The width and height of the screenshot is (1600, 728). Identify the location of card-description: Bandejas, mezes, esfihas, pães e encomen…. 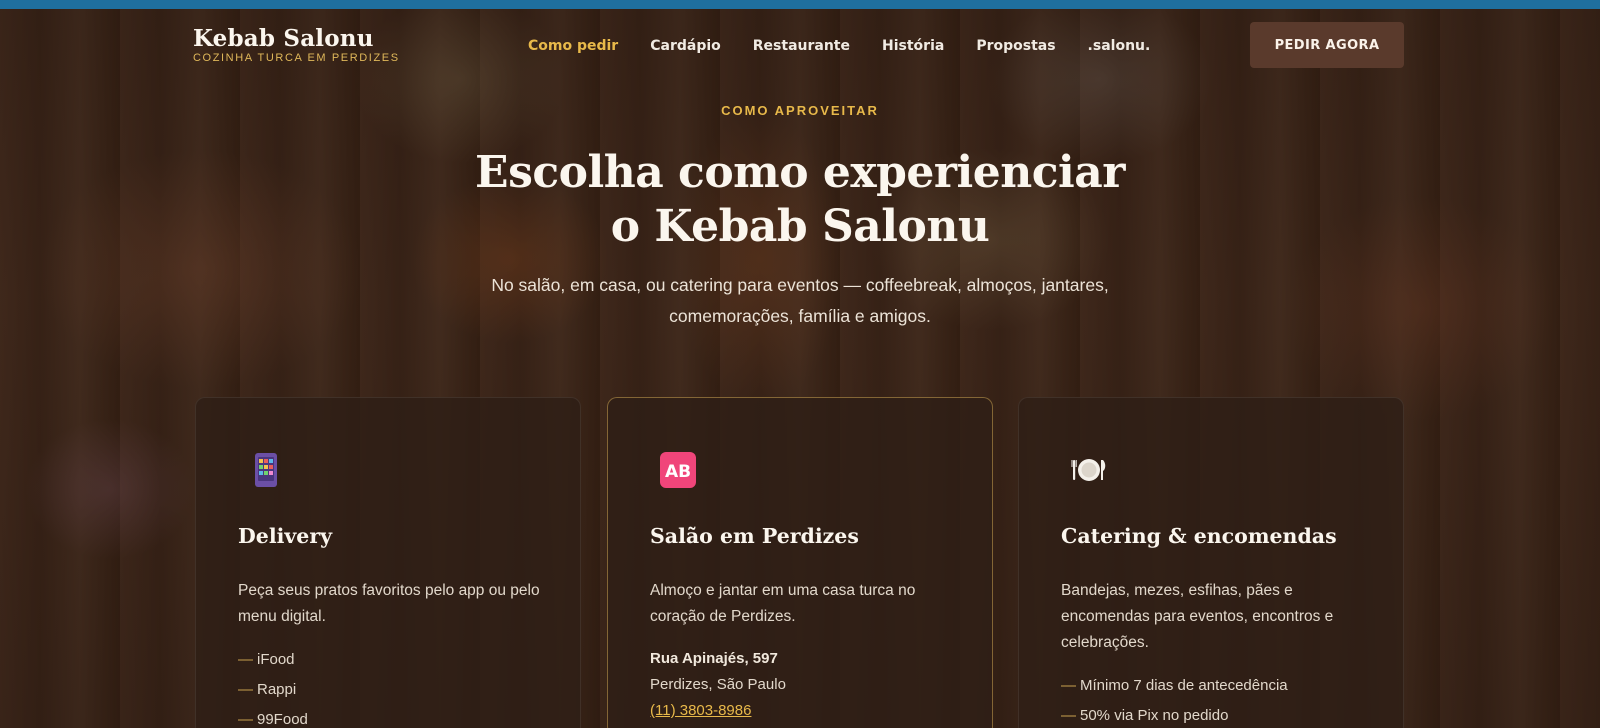
(1197, 616).